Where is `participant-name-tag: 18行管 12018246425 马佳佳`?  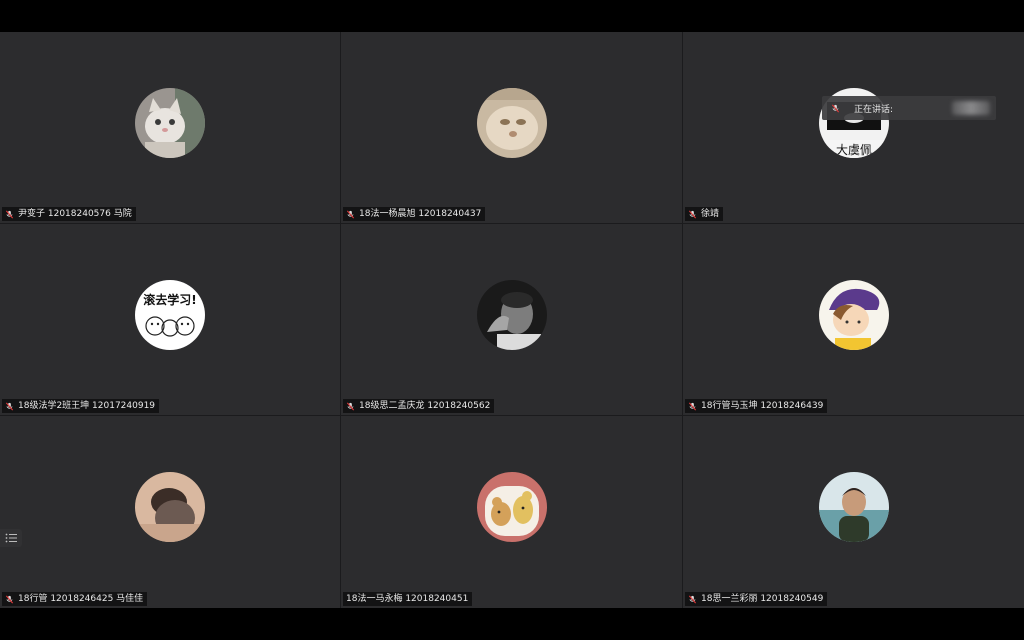 participant-name-tag: 18行管 12018246425 马佳佳 is located at coordinates (75, 599).